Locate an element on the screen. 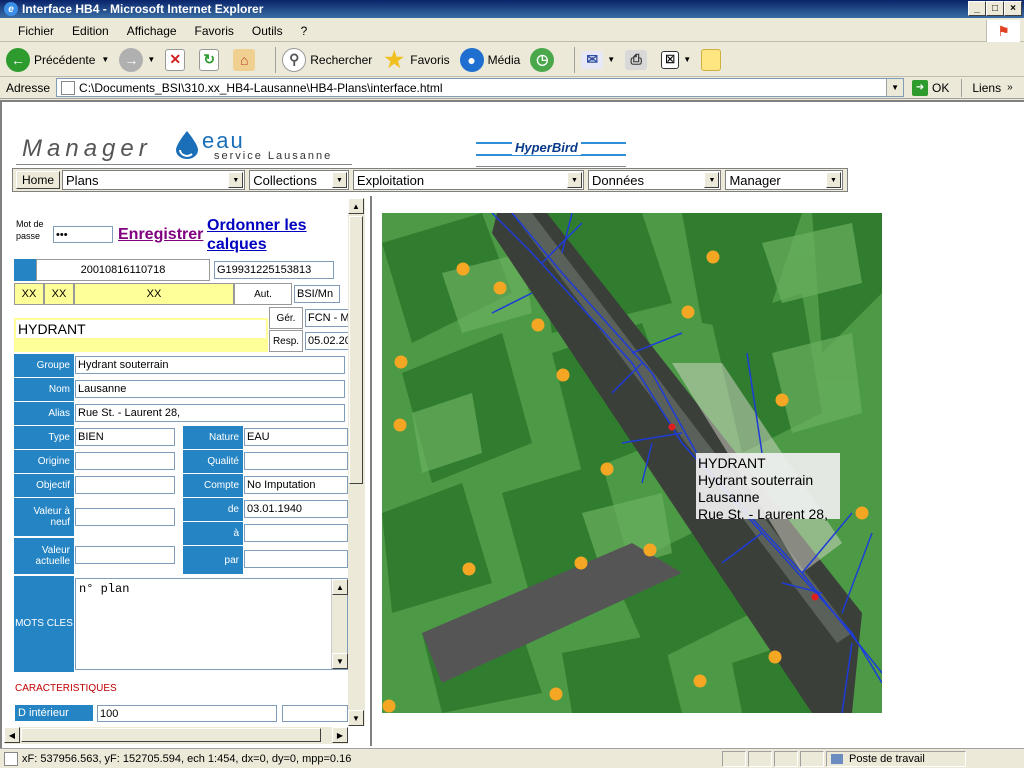 This screenshot has height=768, width=1024. mail-button: ✉ ▼ is located at coordinates (598, 59).